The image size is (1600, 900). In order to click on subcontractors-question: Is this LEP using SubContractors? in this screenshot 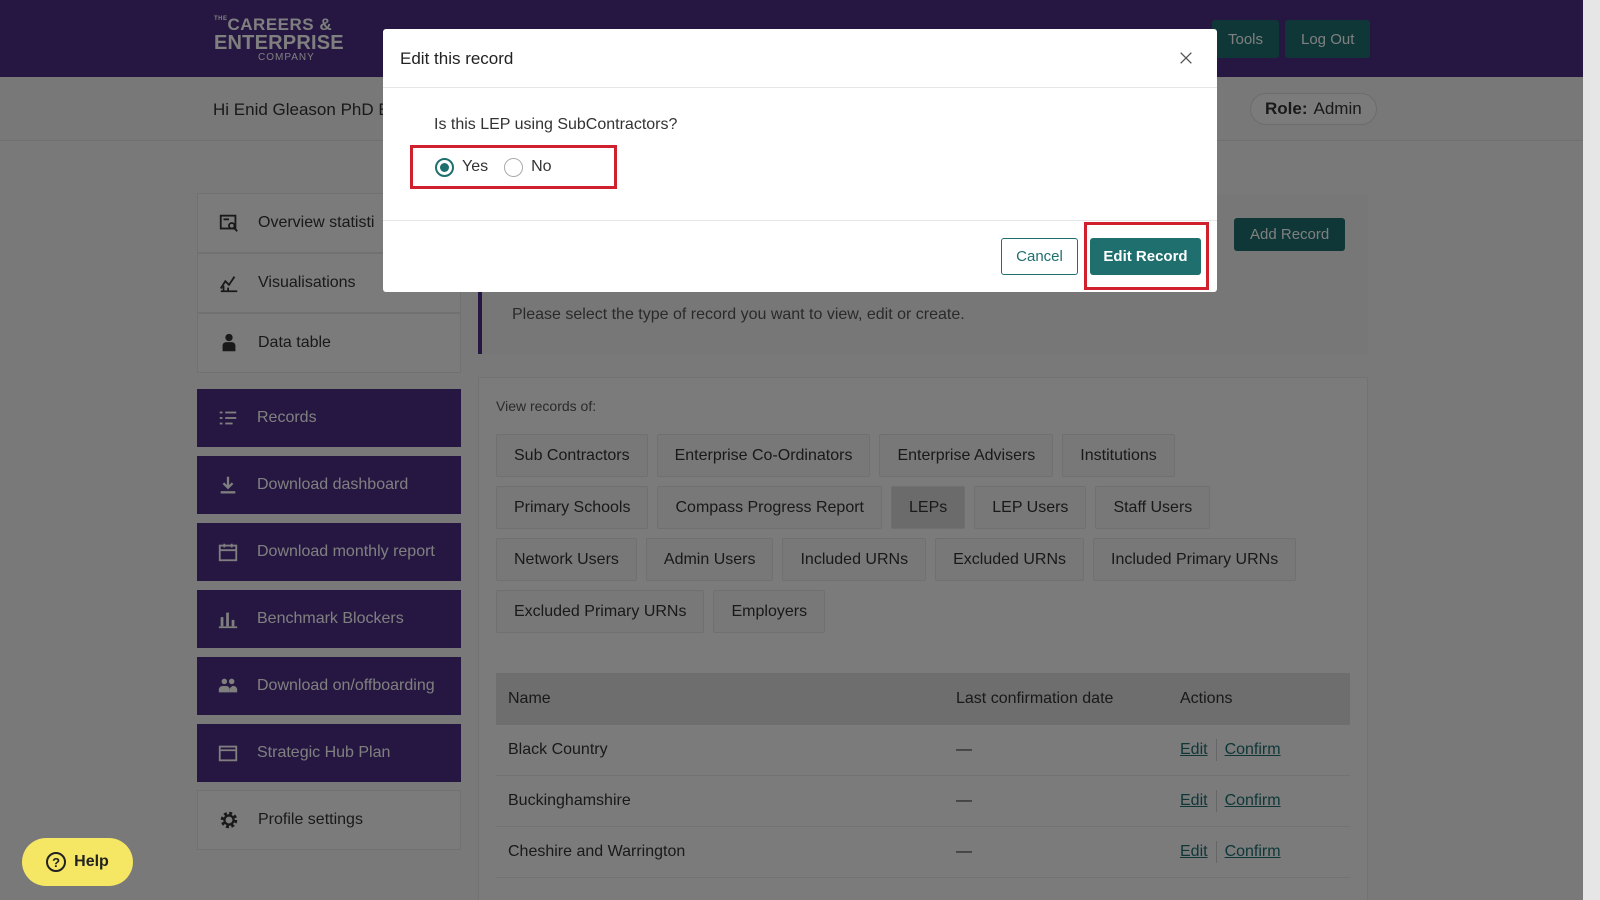, I will do `click(556, 124)`.